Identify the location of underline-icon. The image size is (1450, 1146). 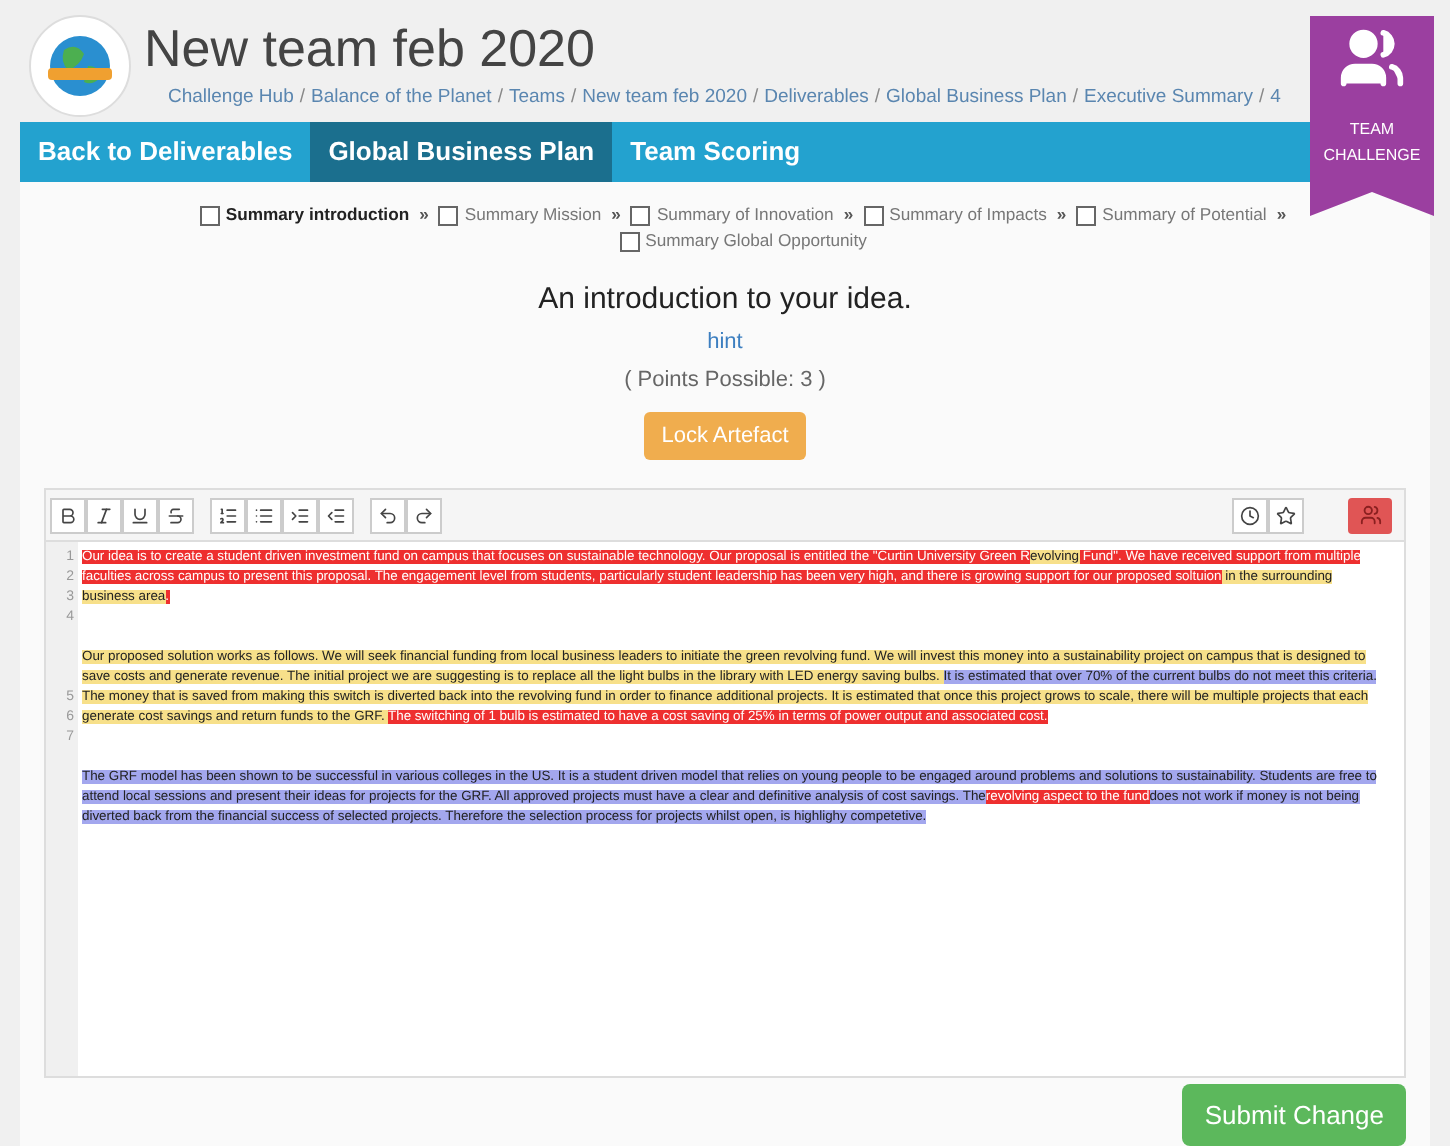
(140, 515).